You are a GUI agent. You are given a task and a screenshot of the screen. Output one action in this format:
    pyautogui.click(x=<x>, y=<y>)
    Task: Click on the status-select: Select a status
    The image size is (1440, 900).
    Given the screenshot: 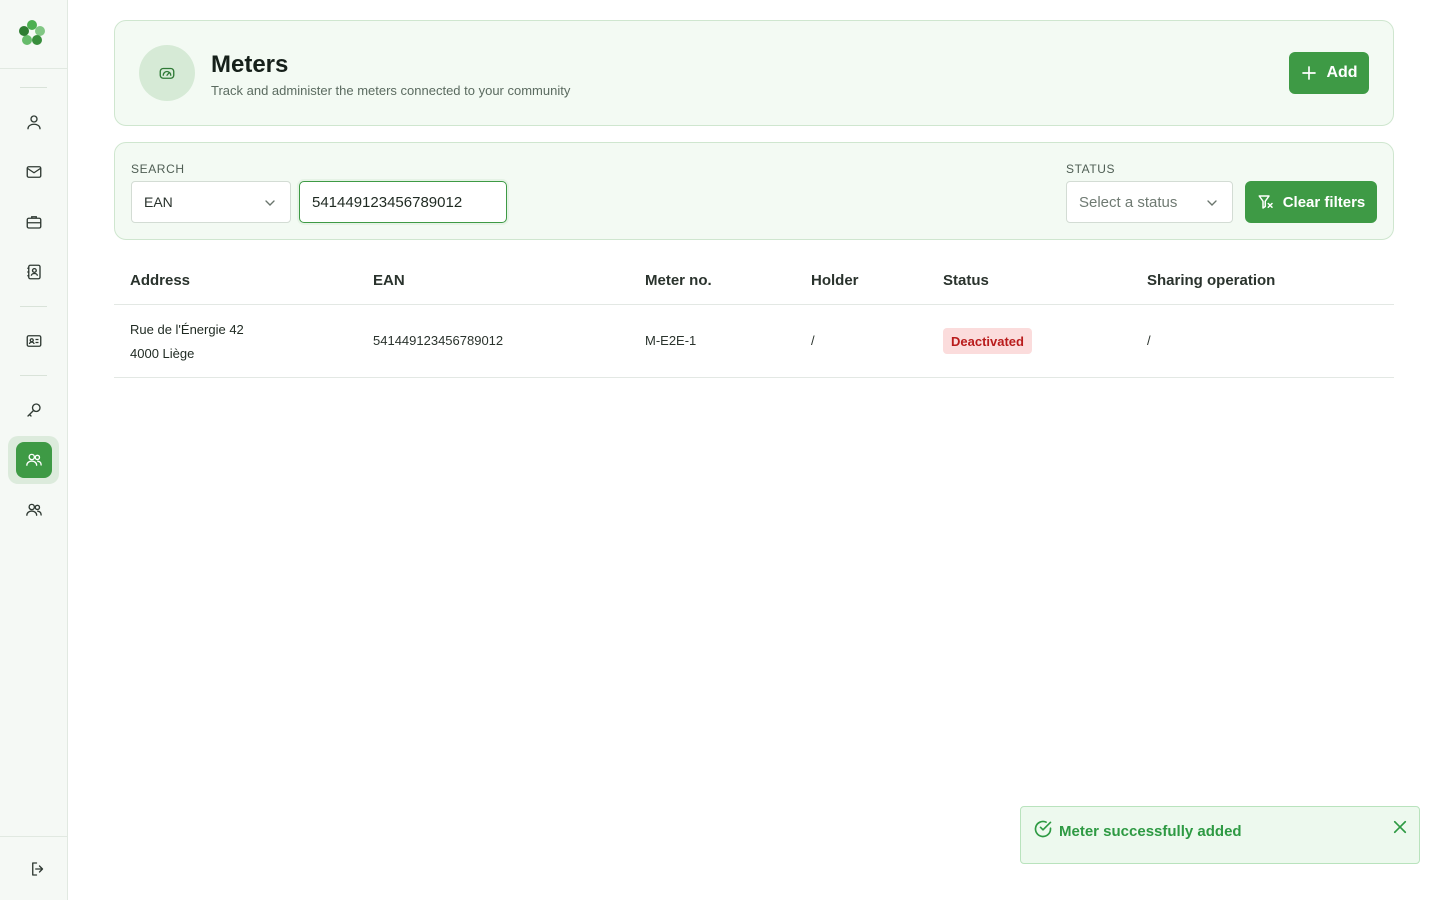 What is the action you would take?
    pyautogui.click(x=1149, y=202)
    